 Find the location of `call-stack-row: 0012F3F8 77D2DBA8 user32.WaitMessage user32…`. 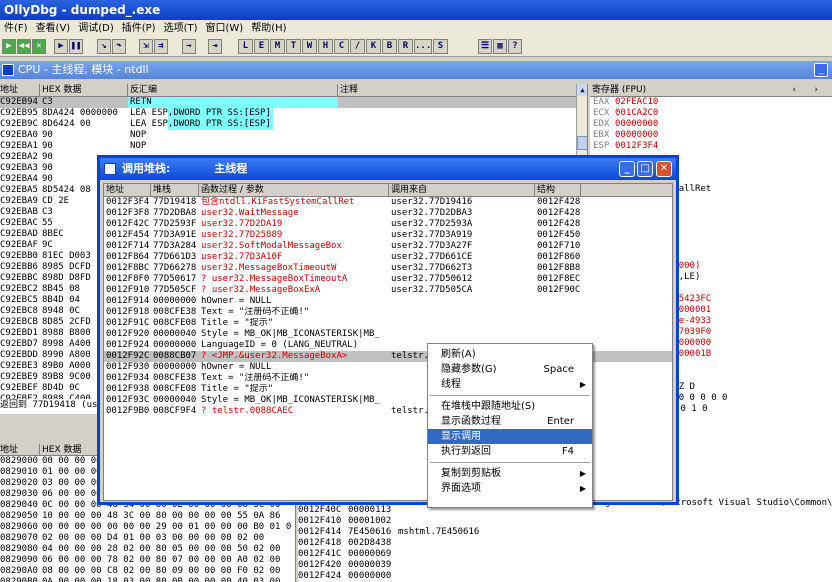

call-stack-row: 0012F3F8 77D2DBA8 user32.WaitMessage user32… is located at coordinates (388, 213).